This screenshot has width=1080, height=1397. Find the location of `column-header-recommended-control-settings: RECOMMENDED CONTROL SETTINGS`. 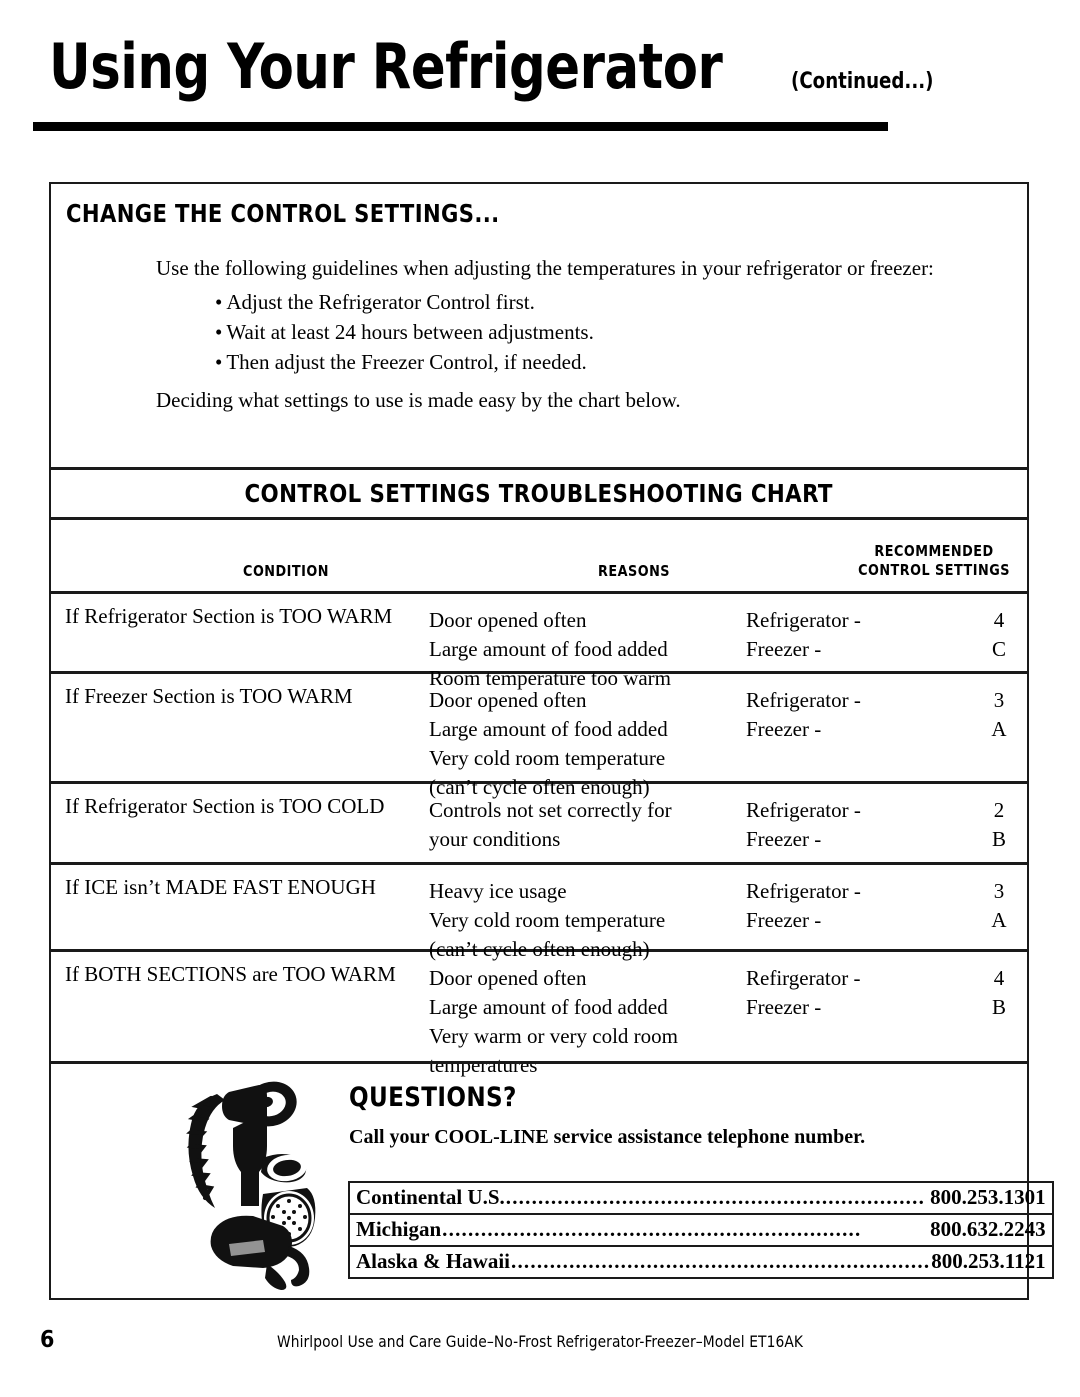

column-header-recommended-control-settings: RECOMMENDED CONTROL SETTINGS is located at coordinates (934, 561).